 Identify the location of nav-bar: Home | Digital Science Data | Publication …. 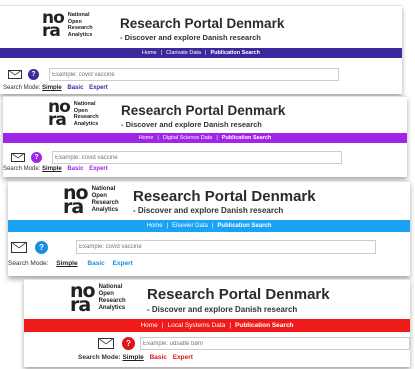
(205, 138).